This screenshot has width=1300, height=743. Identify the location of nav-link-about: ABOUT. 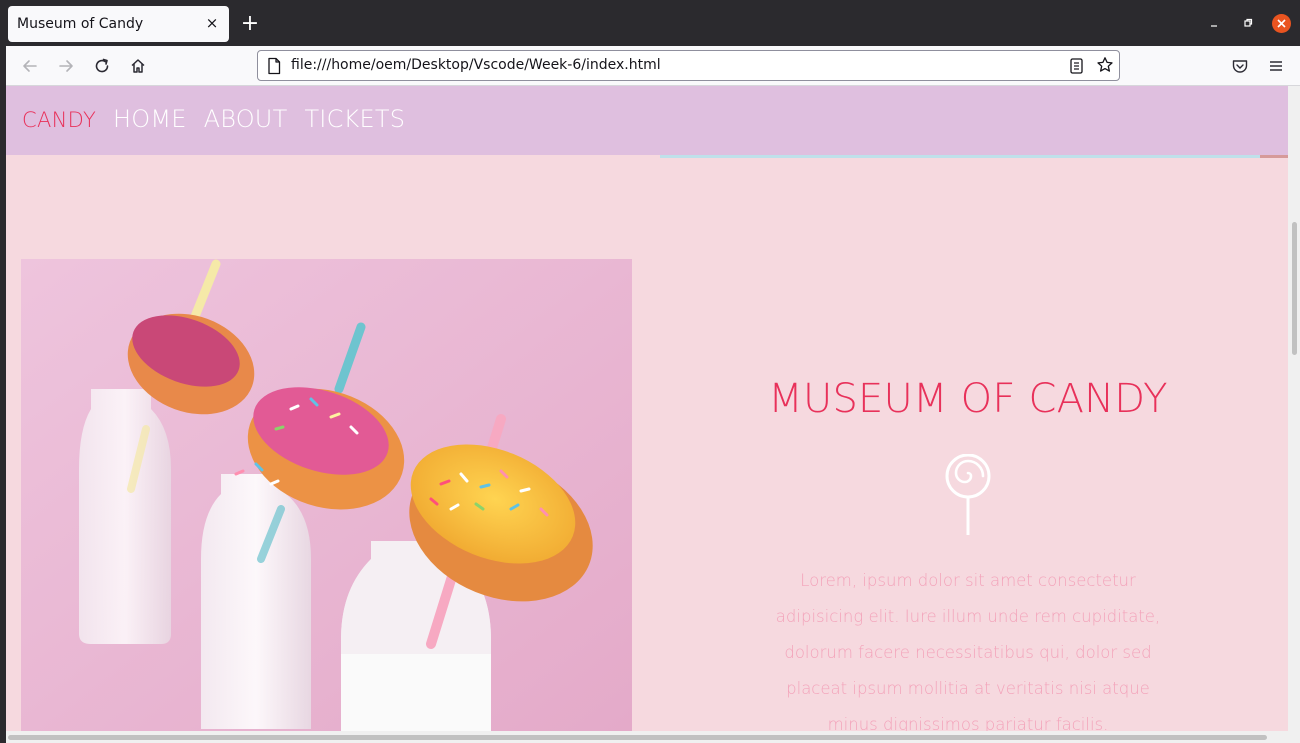
(246, 119).